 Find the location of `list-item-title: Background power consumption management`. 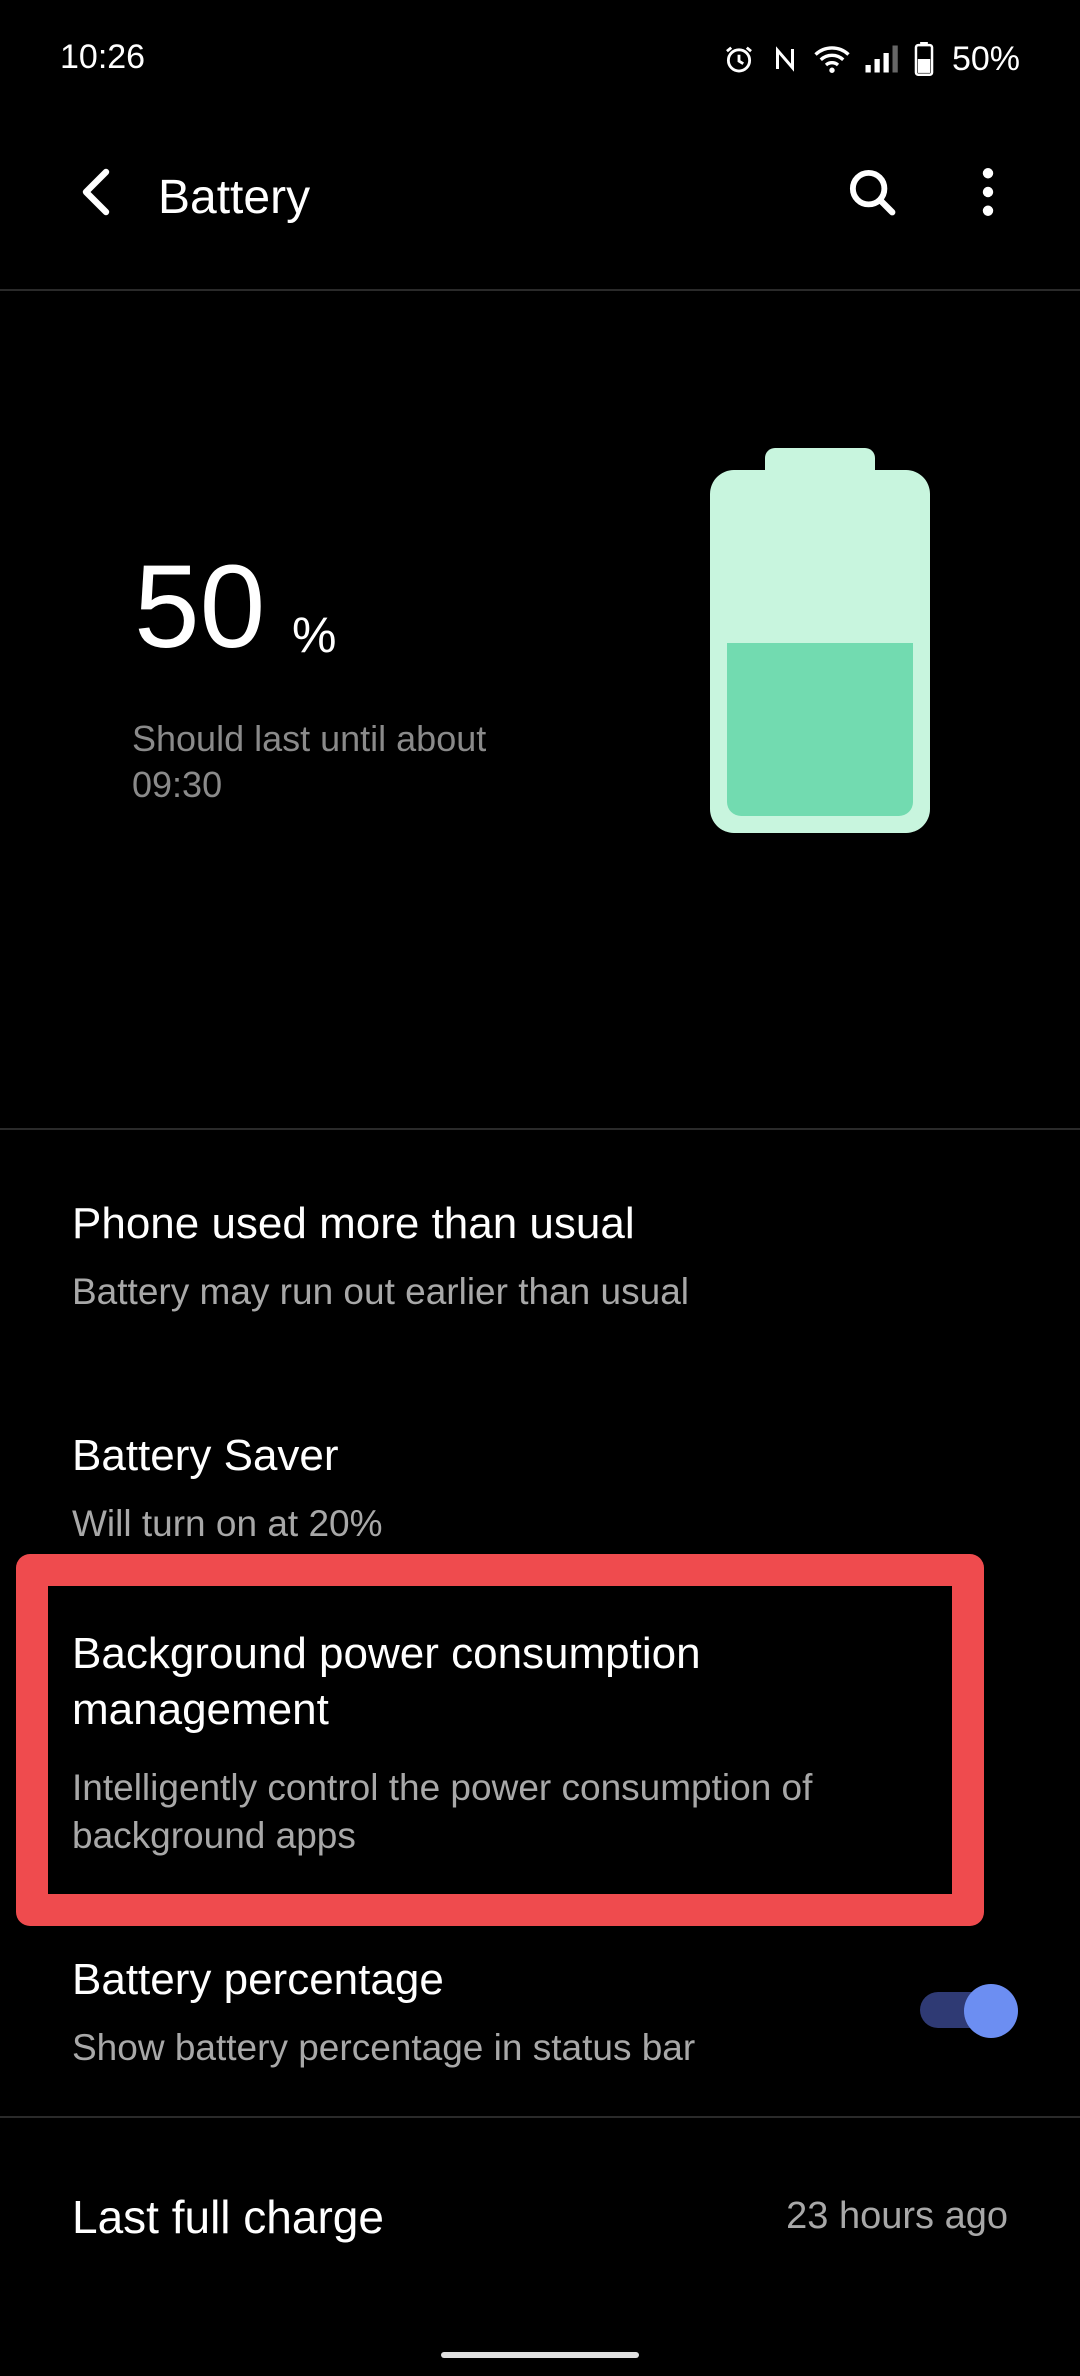

list-item-title: Background power consumption management is located at coordinates (386, 1681).